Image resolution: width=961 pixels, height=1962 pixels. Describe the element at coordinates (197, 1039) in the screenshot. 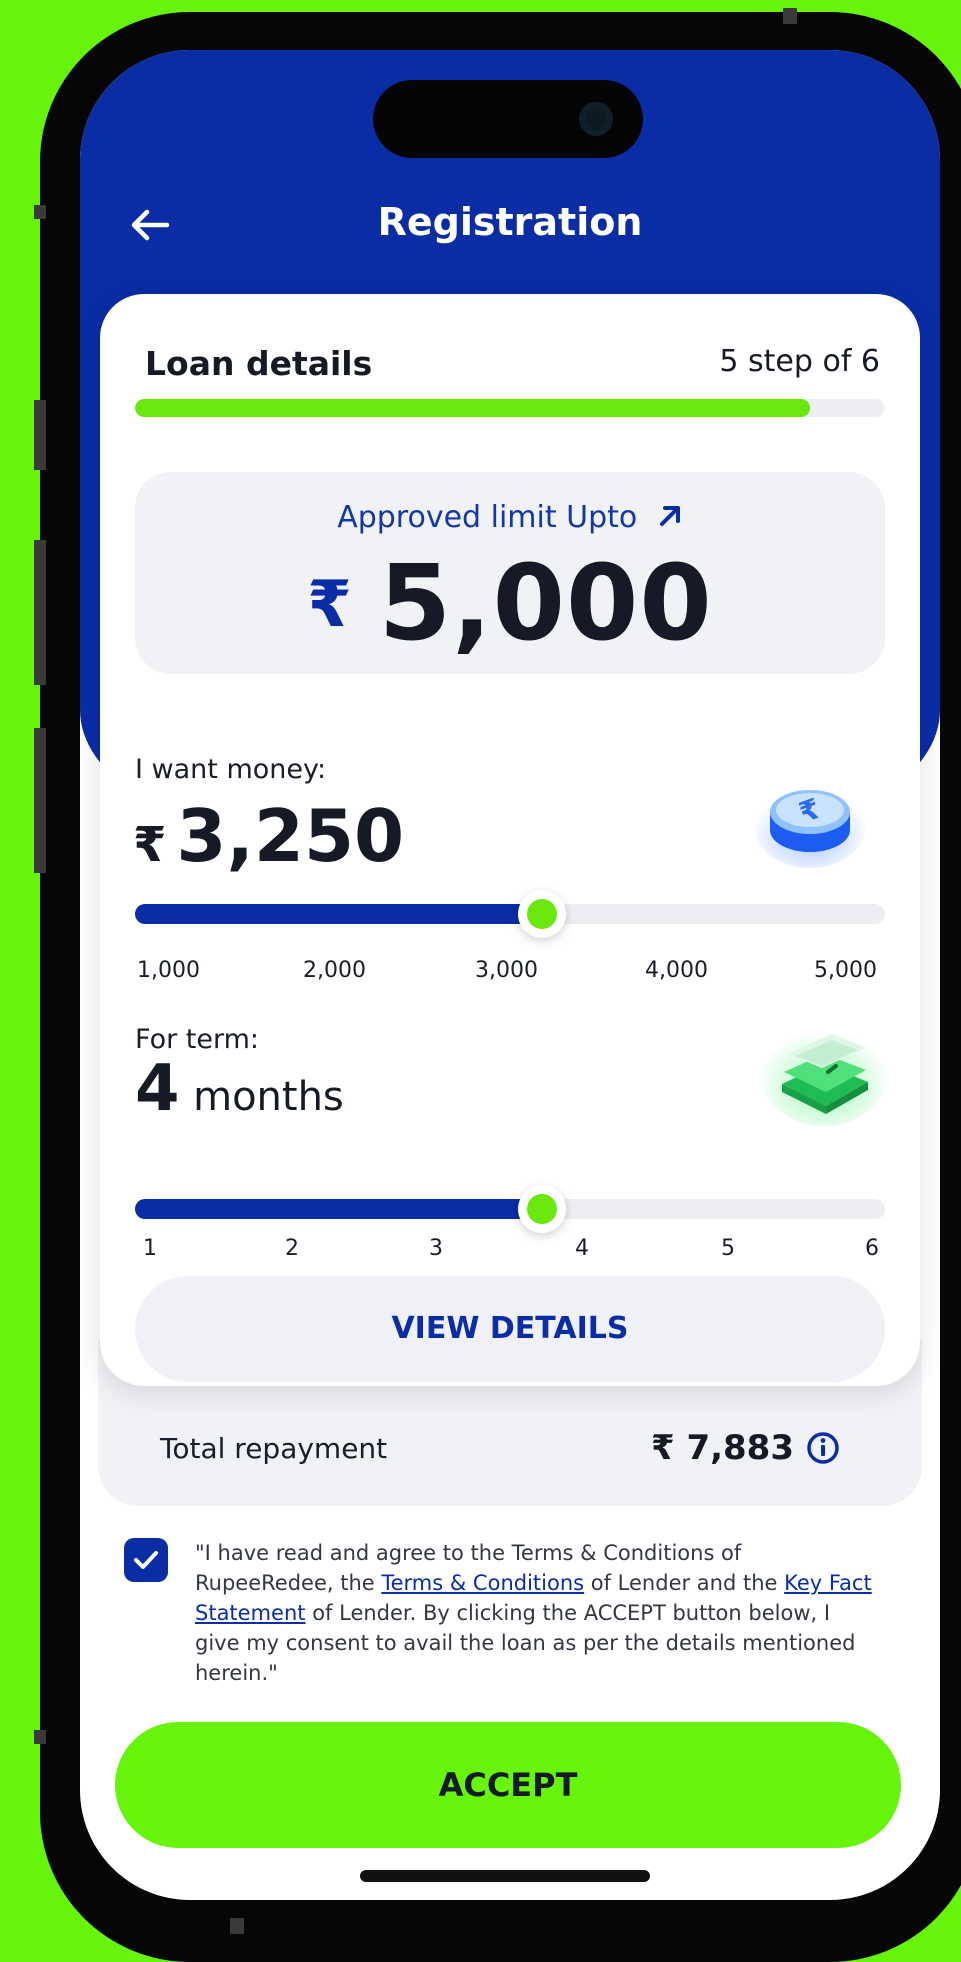

I see `term-label: For term:` at that location.